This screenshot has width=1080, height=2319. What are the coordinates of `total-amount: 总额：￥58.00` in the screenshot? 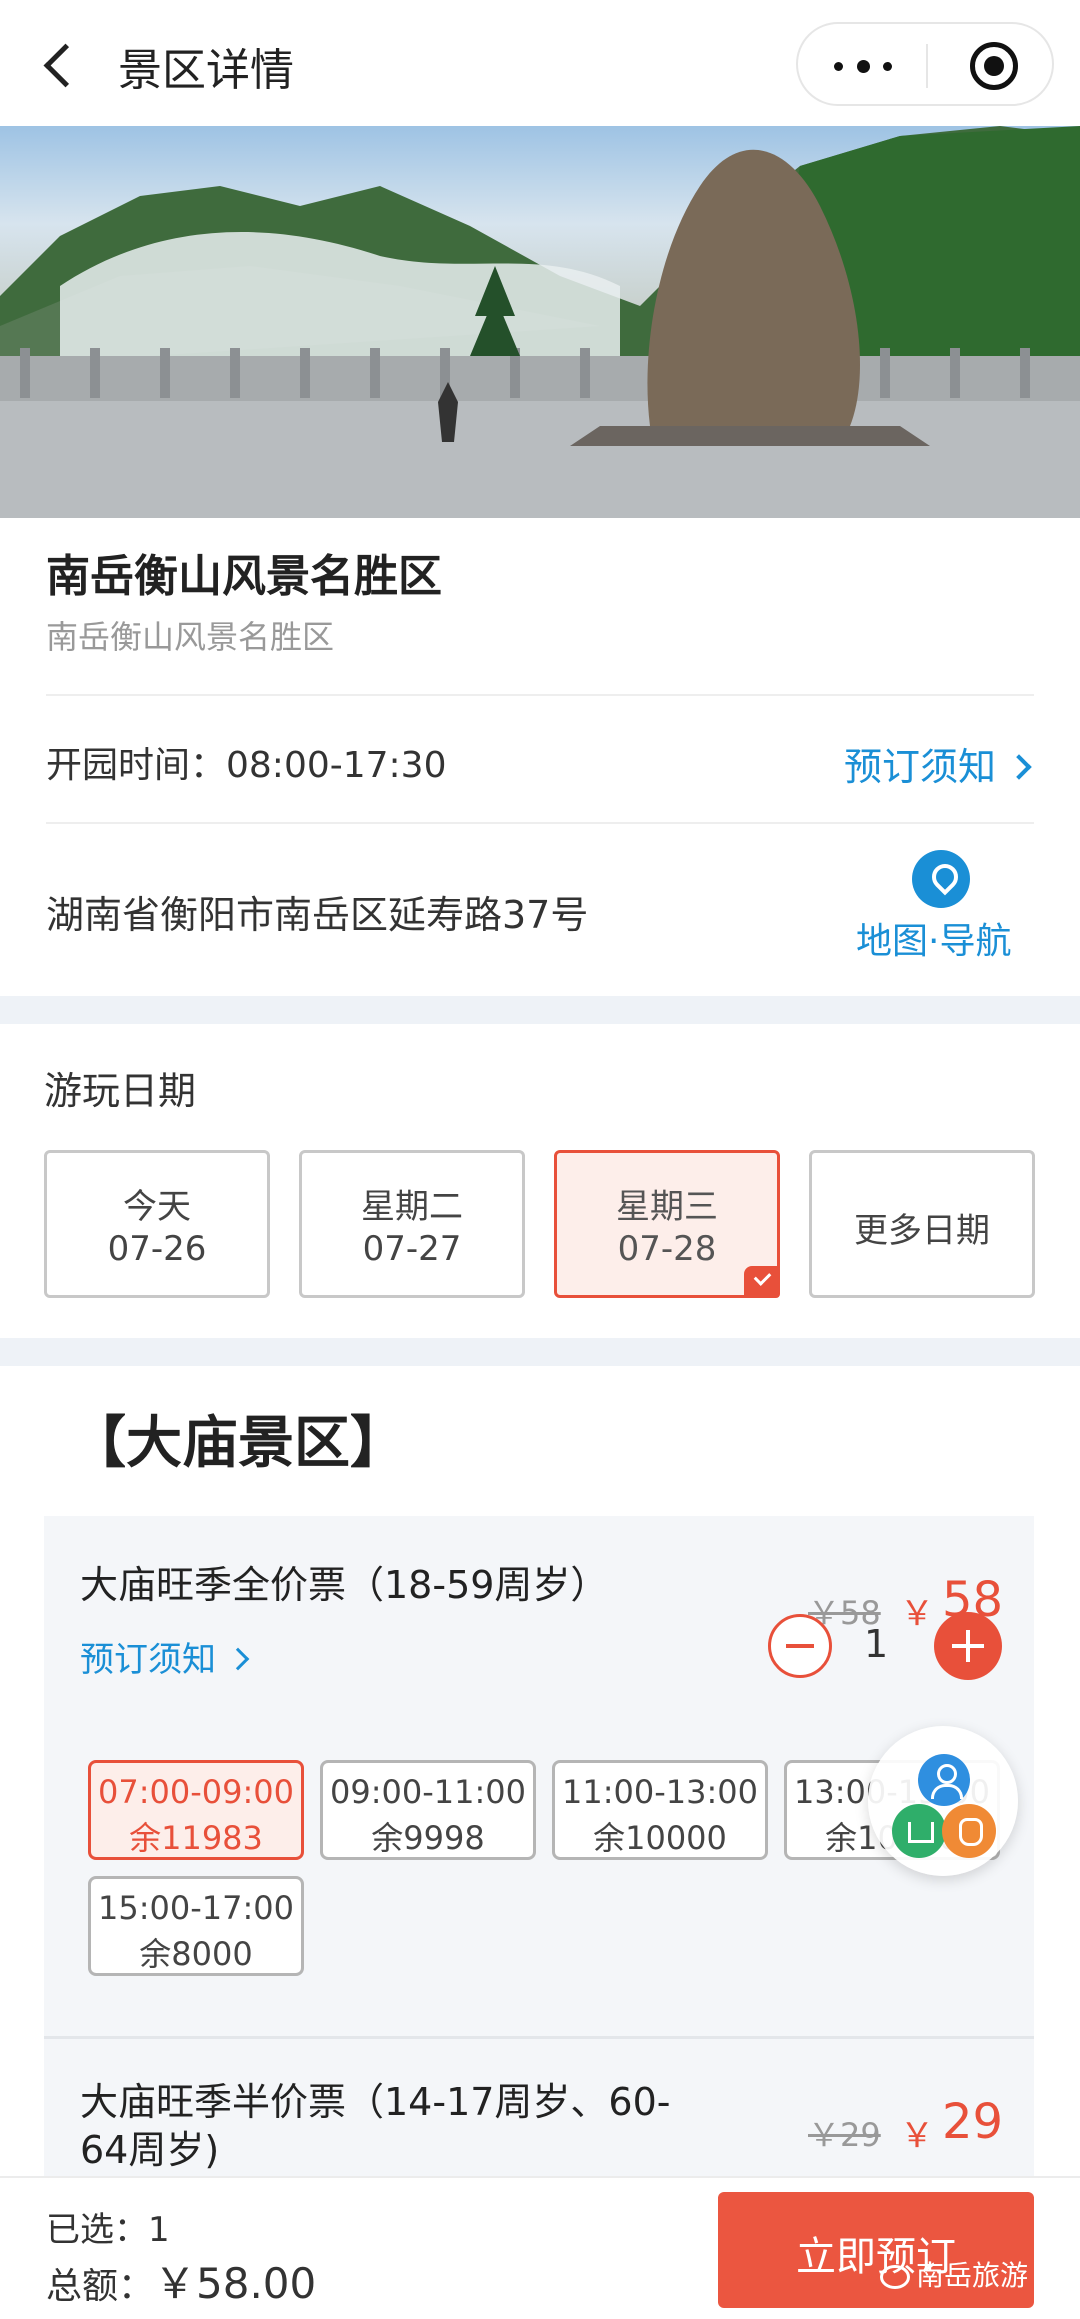 It's located at (181, 2280).